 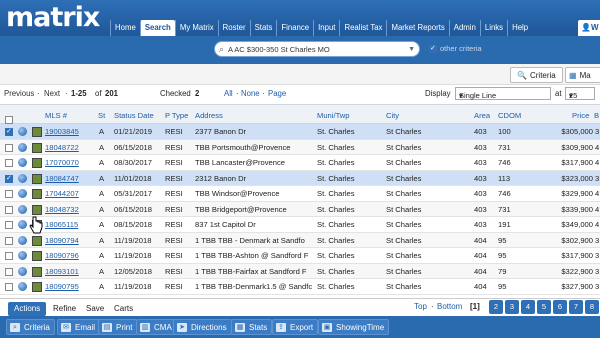 What do you see at coordinates (233, 28) in the screenshot?
I see `nav-roster: Roster` at bounding box center [233, 28].